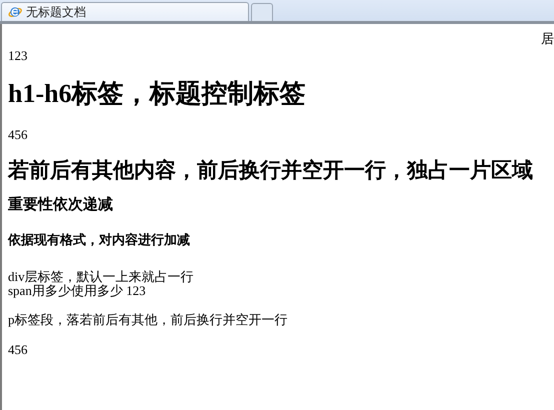 The image size is (554, 410). Describe the element at coordinates (547, 38) in the screenshot. I see `cut-off-text: 居` at that location.